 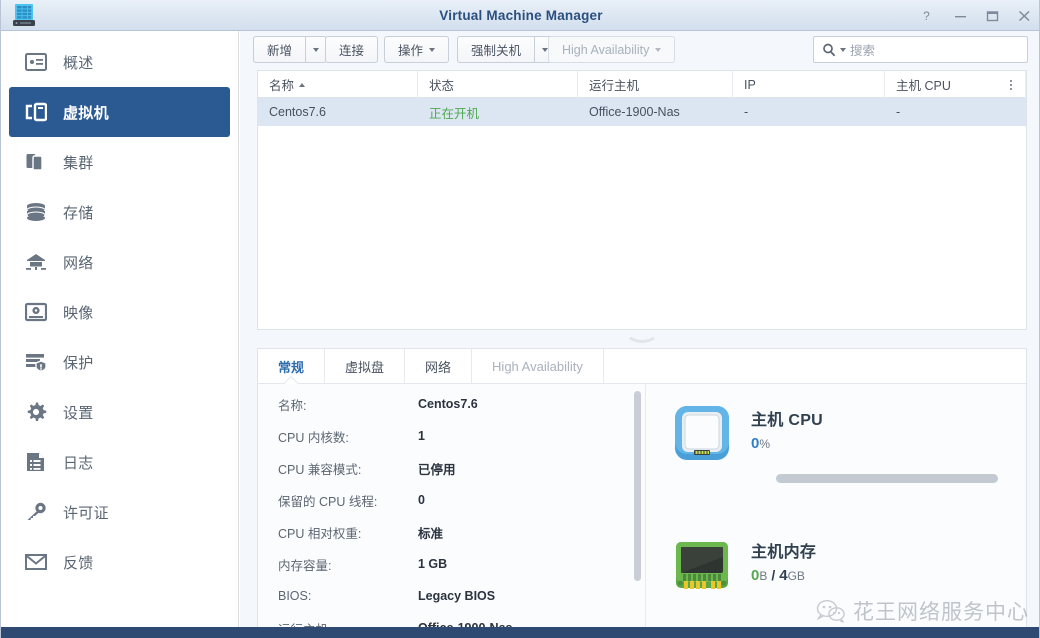 What do you see at coordinates (378, 405) in the screenshot?
I see `info-row-name: 名称: Centos7.6` at bounding box center [378, 405].